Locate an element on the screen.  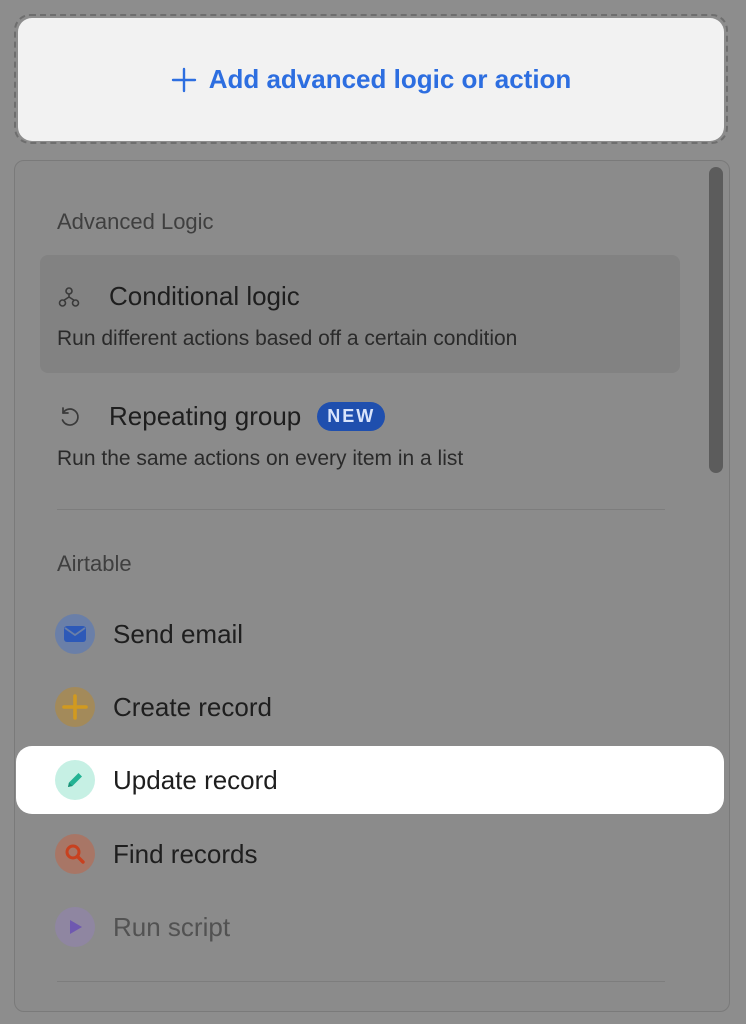
menu-item-title: Conditional logic is located at coordinates (204, 296).